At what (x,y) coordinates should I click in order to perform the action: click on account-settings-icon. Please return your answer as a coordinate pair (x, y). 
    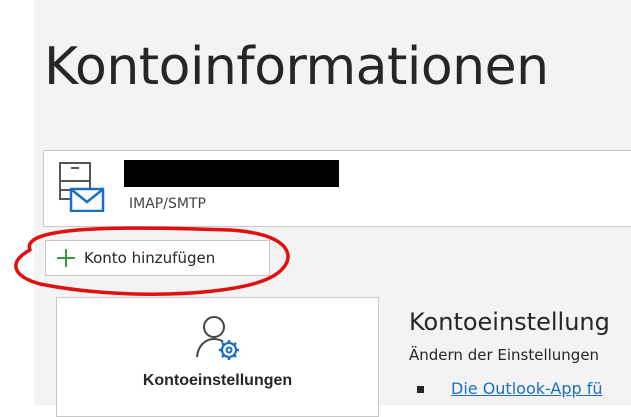
    Looking at the image, I should click on (217, 338).